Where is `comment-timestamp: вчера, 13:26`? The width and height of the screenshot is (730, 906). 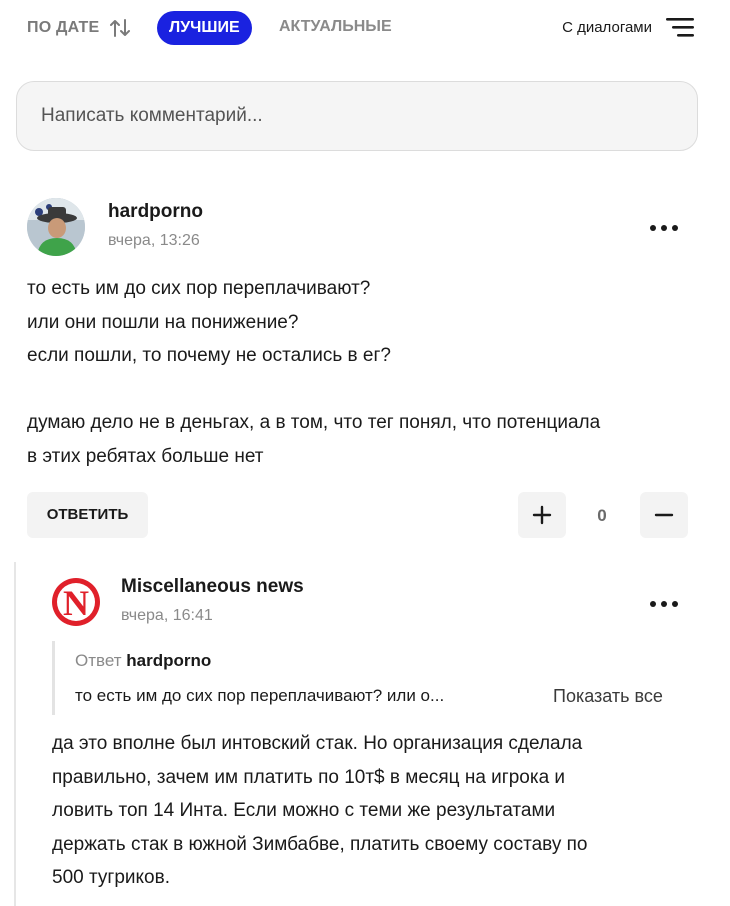
comment-timestamp: вчера, 13:26 is located at coordinates (154, 240).